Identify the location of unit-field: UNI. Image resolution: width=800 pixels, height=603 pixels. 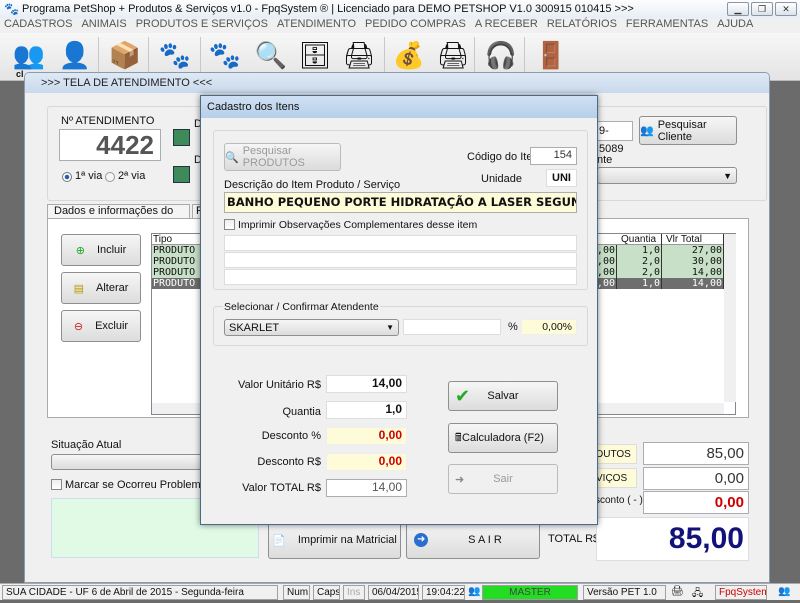
(561, 178).